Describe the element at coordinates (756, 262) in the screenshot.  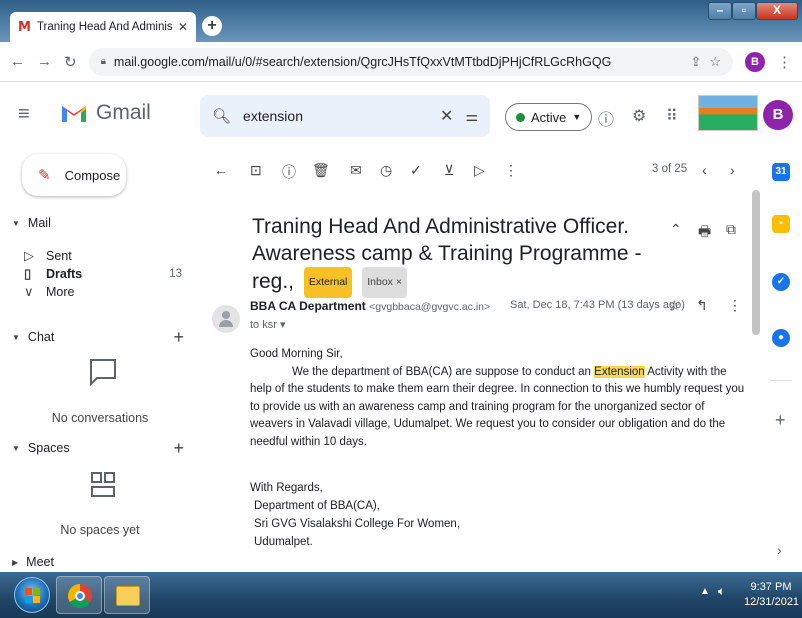
I see `message-scrollbar` at that location.